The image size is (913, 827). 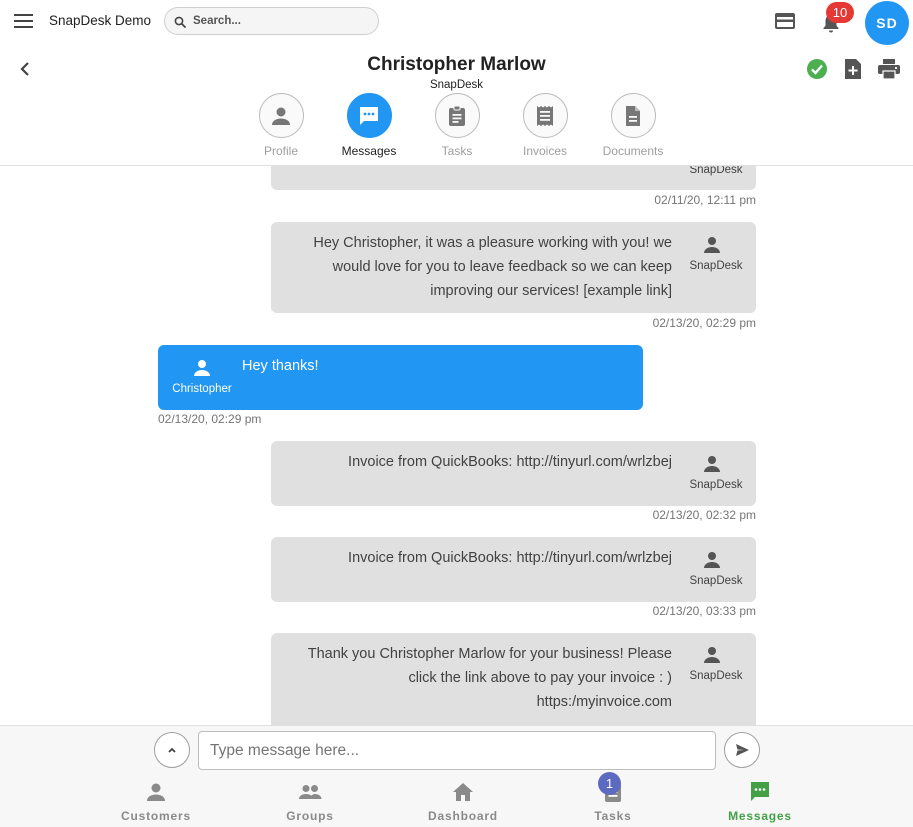 I want to click on message-timestamp: 02/13/20, 03:33 pm, so click(x=704, y=611).